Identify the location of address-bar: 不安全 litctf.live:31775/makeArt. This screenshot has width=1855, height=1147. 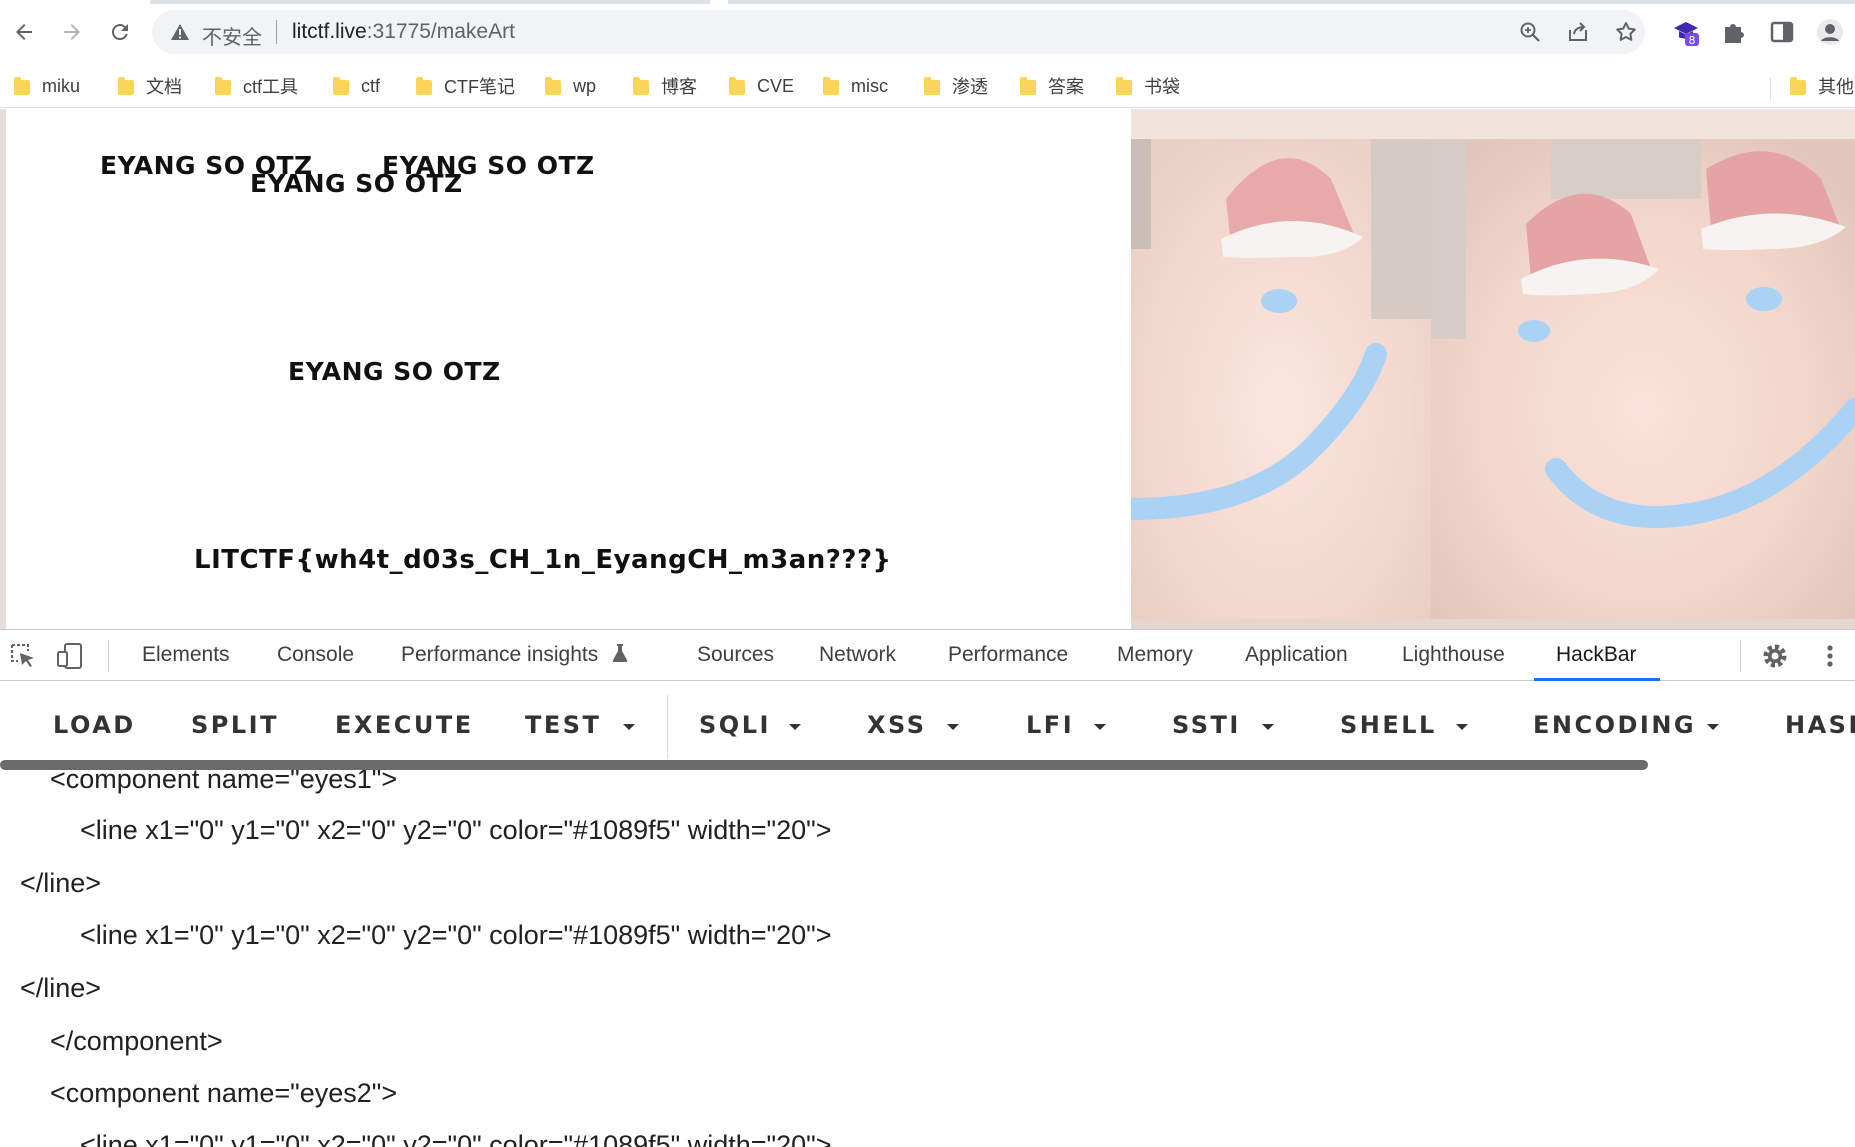
(898, 32).